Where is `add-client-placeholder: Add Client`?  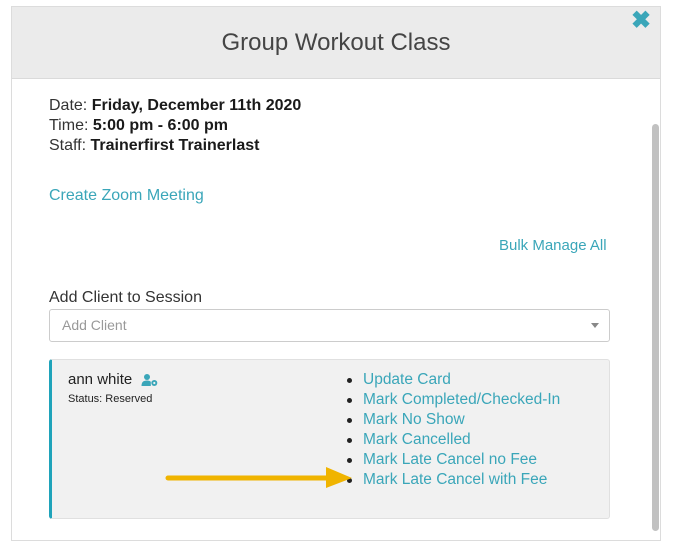 add-client-placeholder: Add Client is located at coordinates (94, 325).